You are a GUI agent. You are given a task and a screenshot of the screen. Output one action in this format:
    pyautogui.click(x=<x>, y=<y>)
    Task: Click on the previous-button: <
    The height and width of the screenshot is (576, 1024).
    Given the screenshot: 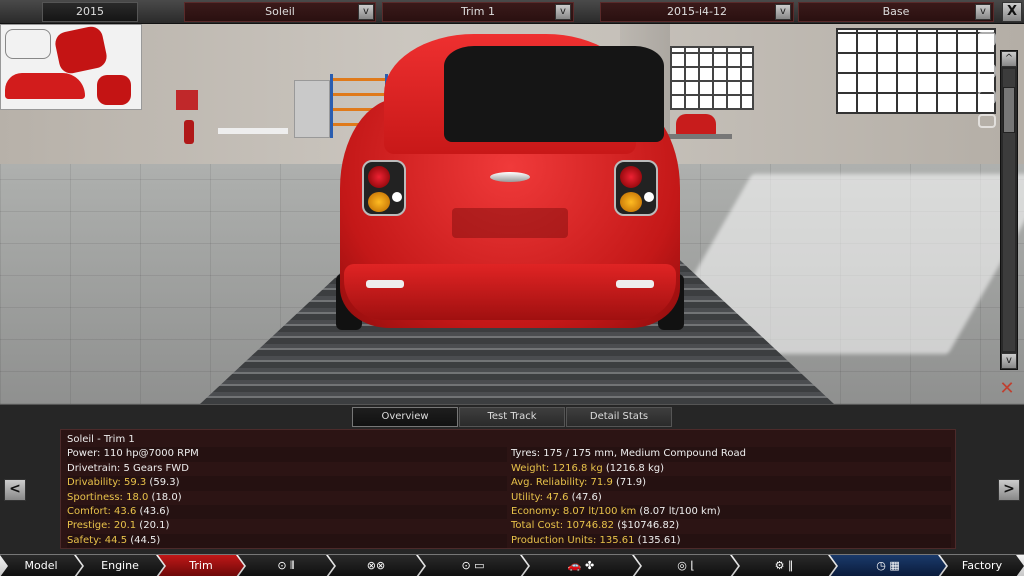 What is the action you would take?
    pyautogui.click(x=15, y=490)
    